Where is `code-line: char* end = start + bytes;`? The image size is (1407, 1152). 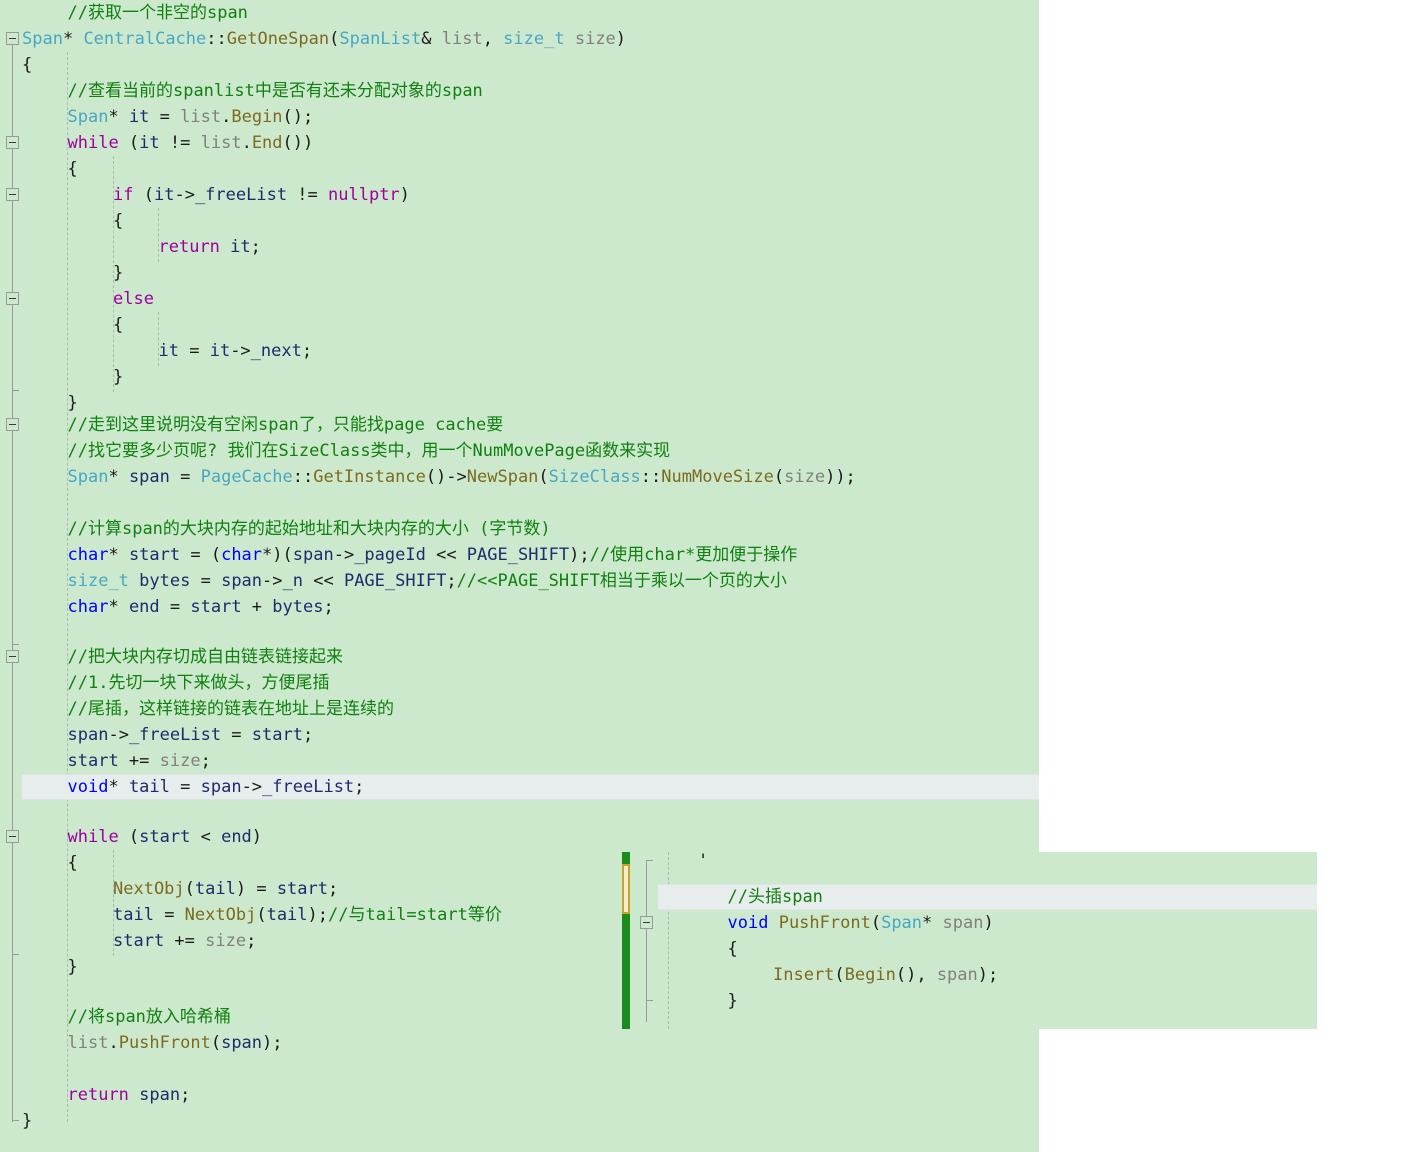
code-line: char* end = start + bytes; is located at coordinates (167, 607).